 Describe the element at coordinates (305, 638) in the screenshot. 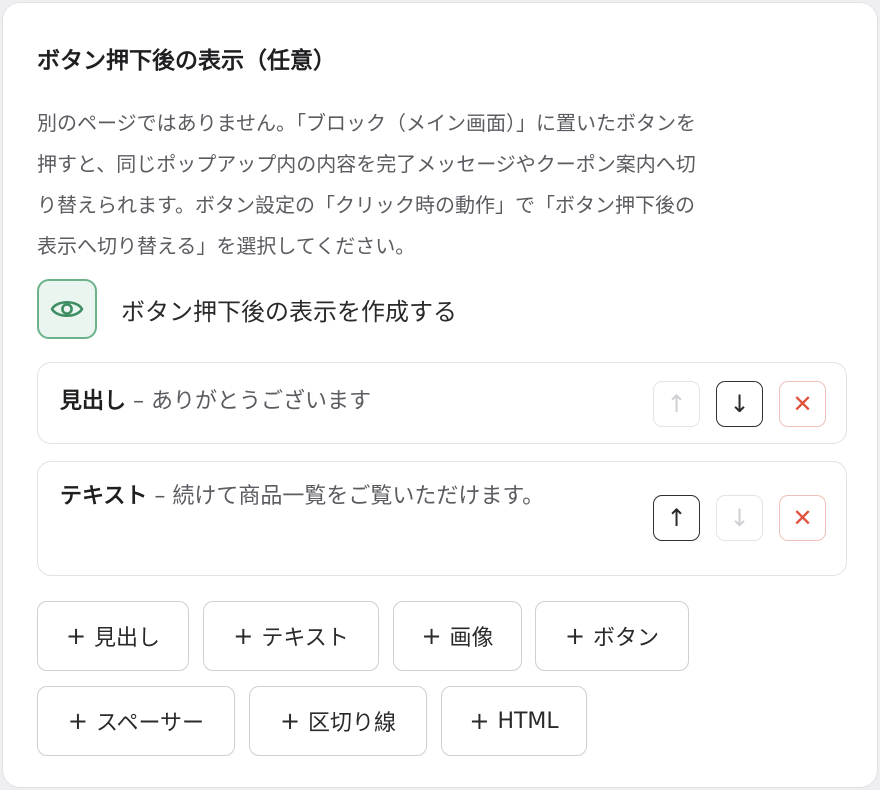

I see `add-button-label: テキスト` at that location.